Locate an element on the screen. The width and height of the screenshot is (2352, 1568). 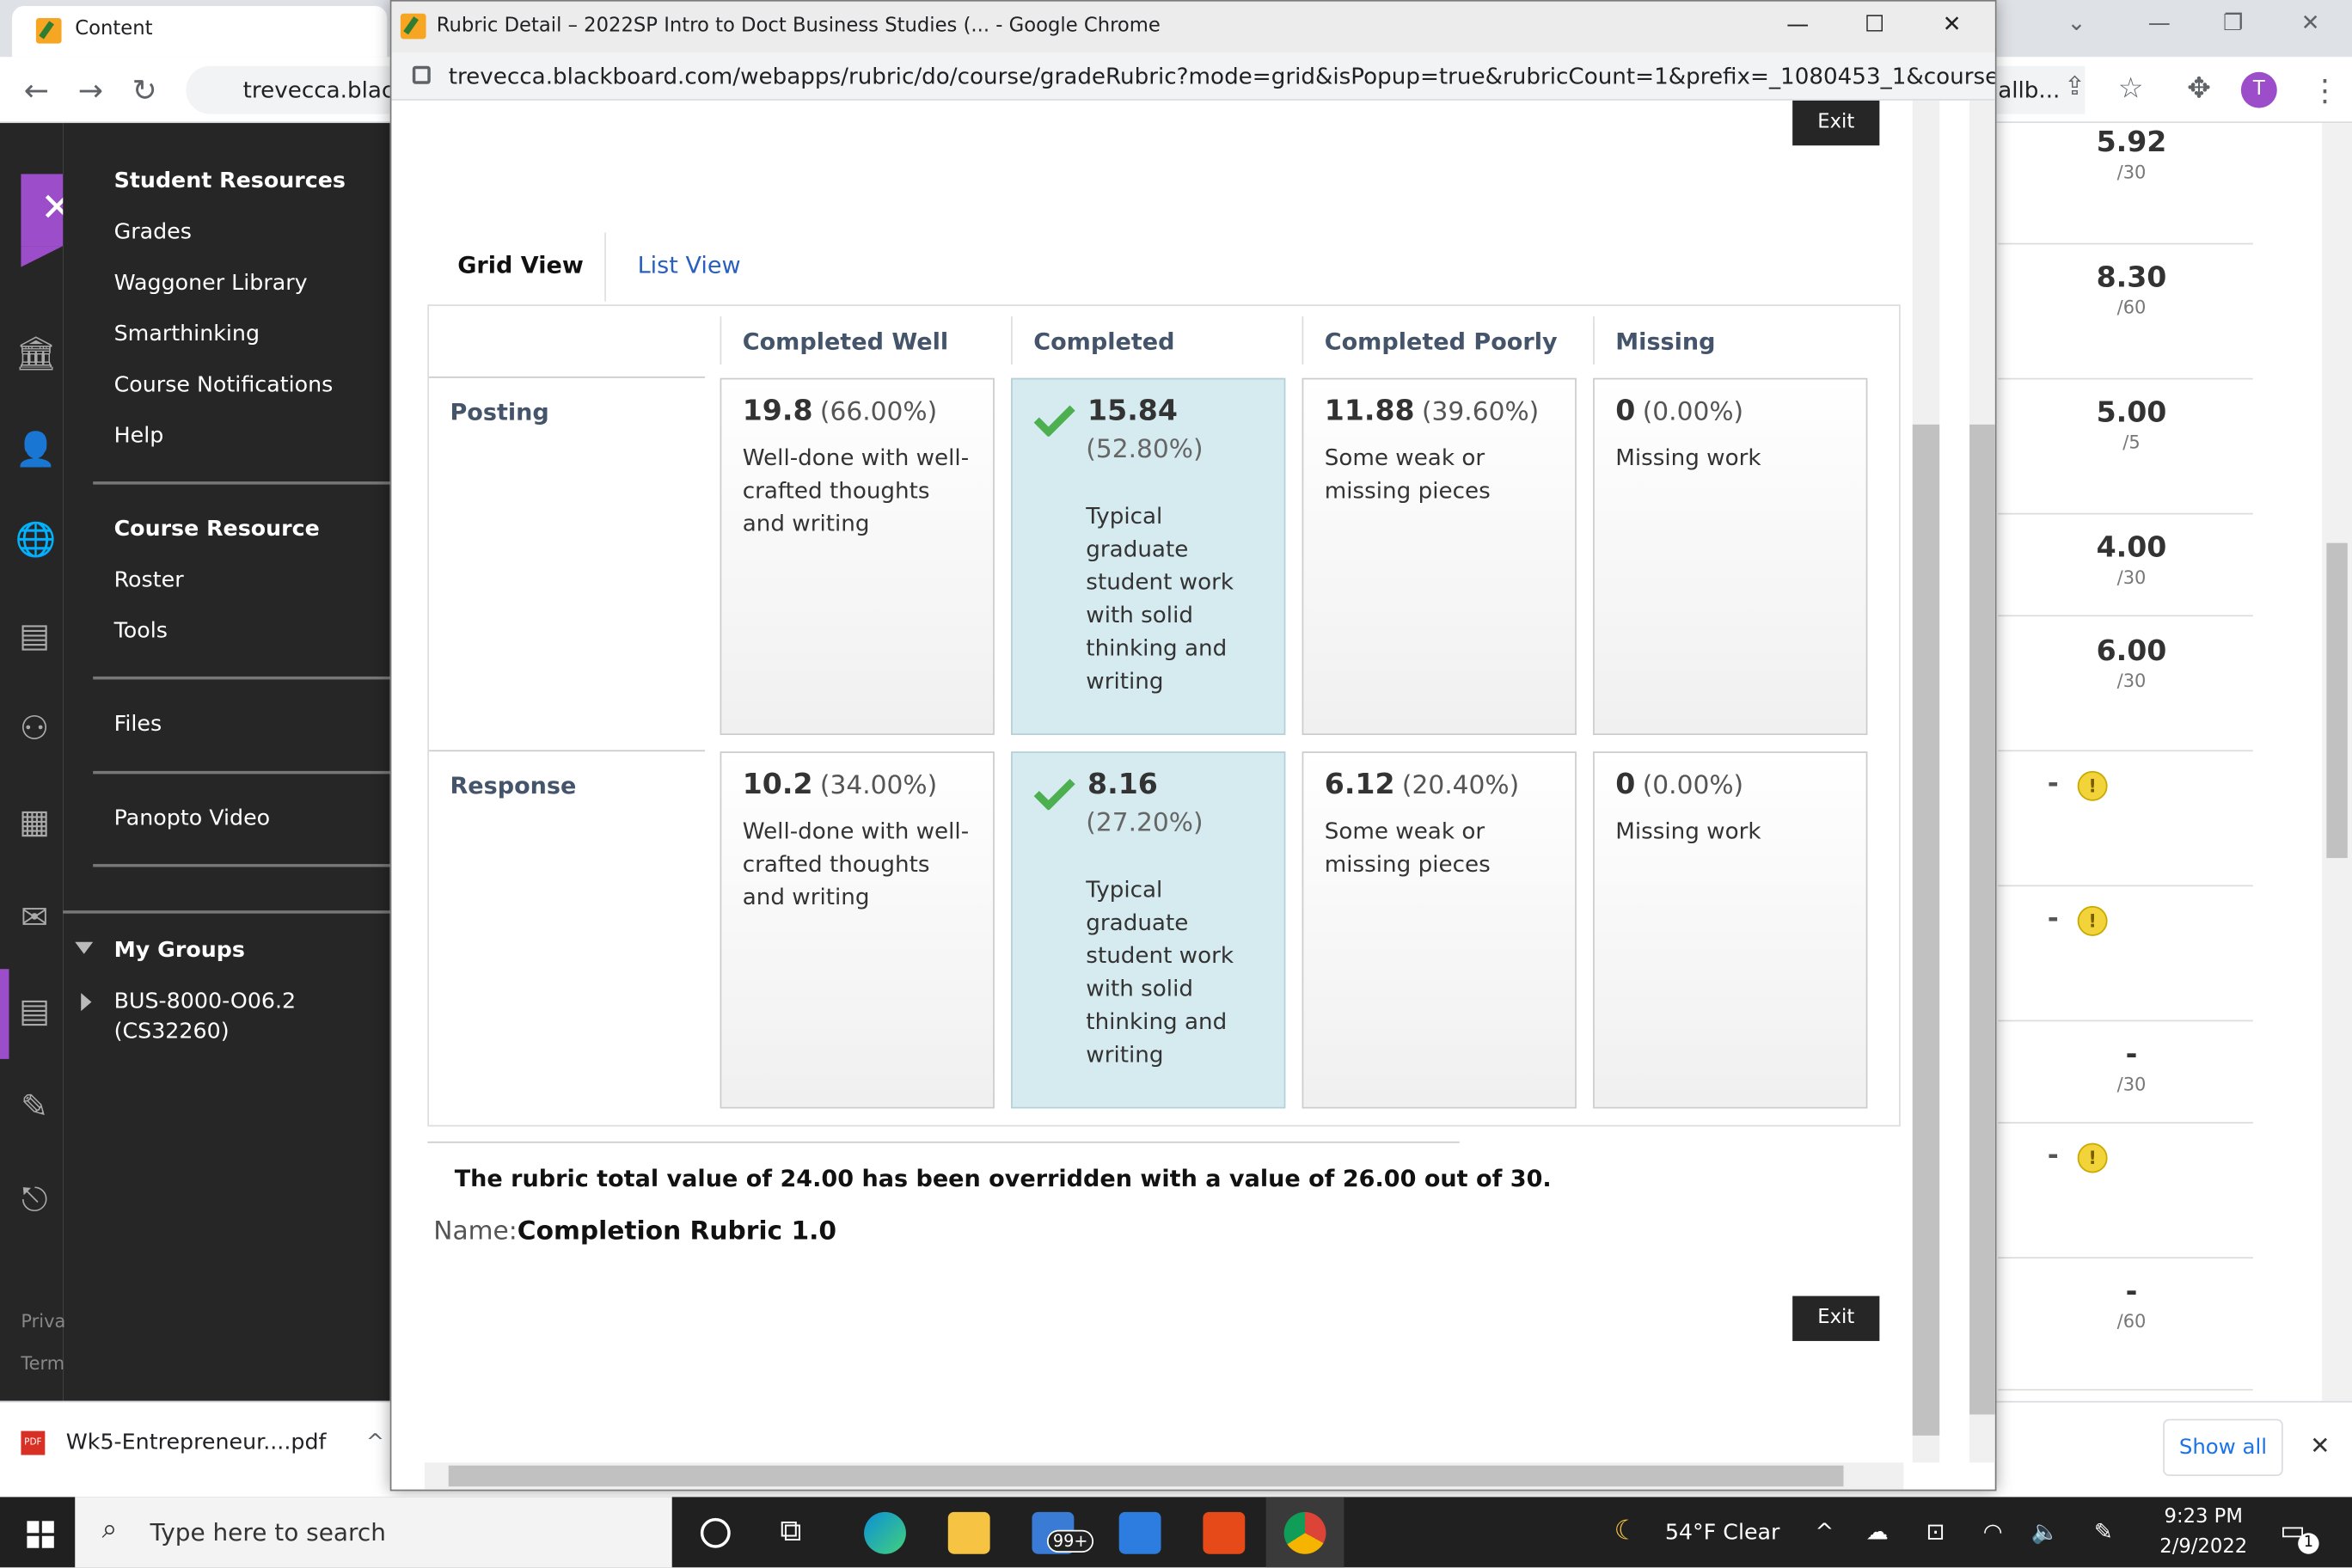
exit-button-top: Exit is located at coordinates (1836, 123).